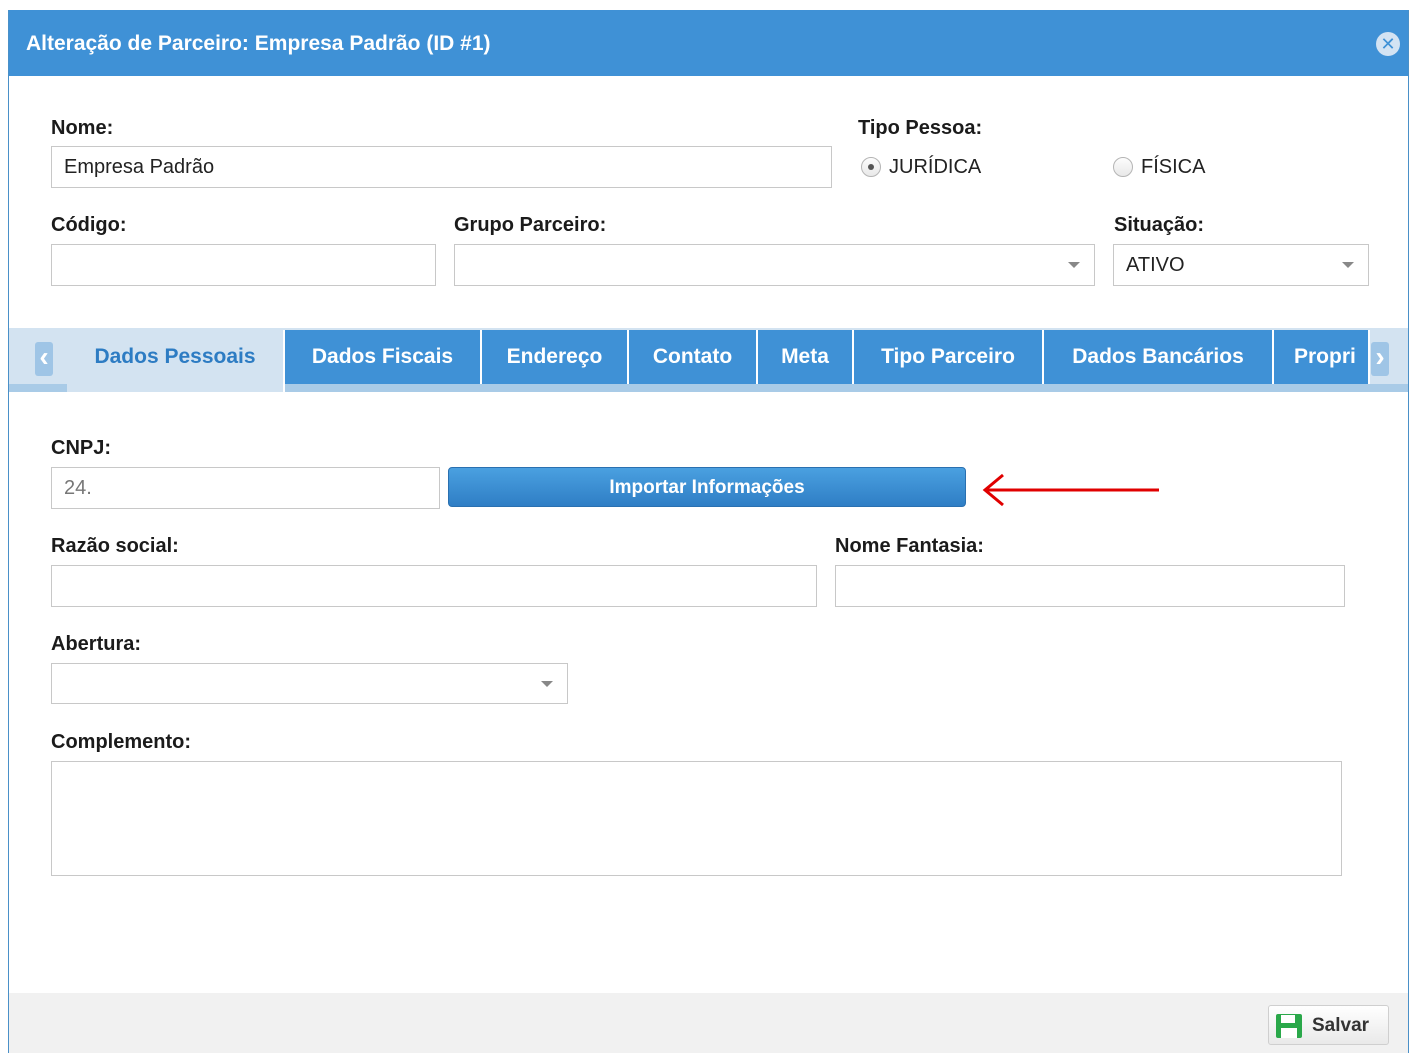 The height and width of the screenshot is (1053, 1409). Describe the element at coordinates (81, 448) in the screenshot. I see `cnpj-label: CNPJ:` at that location.